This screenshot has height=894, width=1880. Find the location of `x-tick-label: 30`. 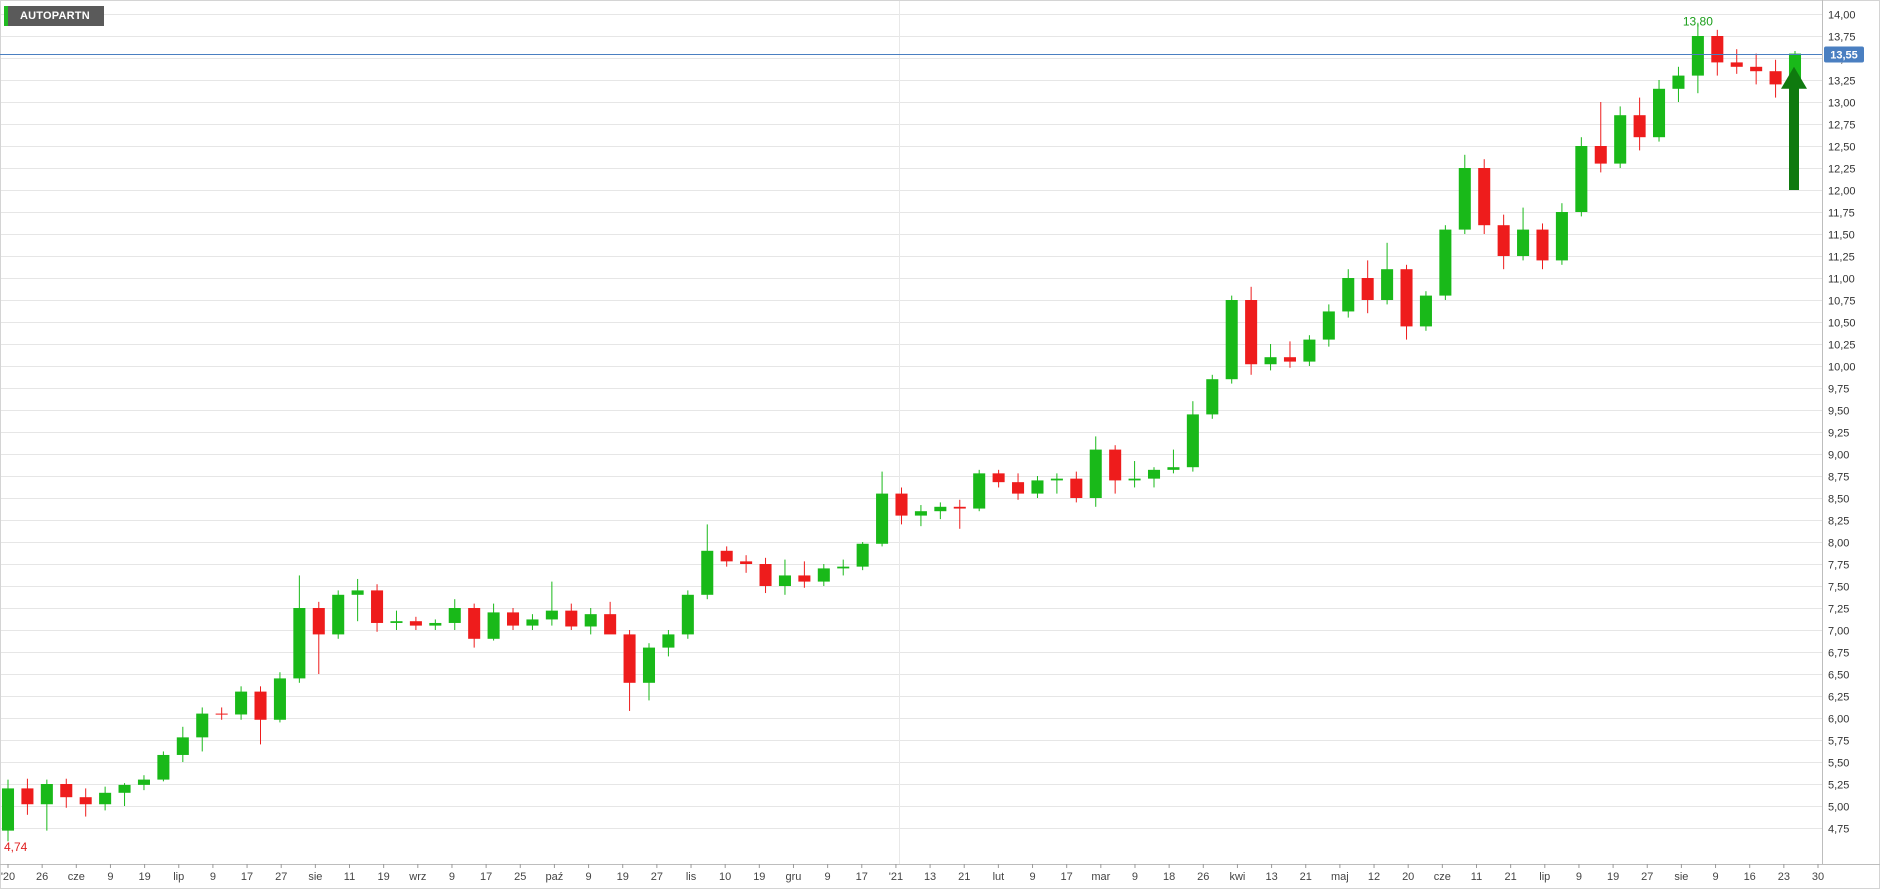

x-tick-label: 30 is located at coordinates (1818, 877).